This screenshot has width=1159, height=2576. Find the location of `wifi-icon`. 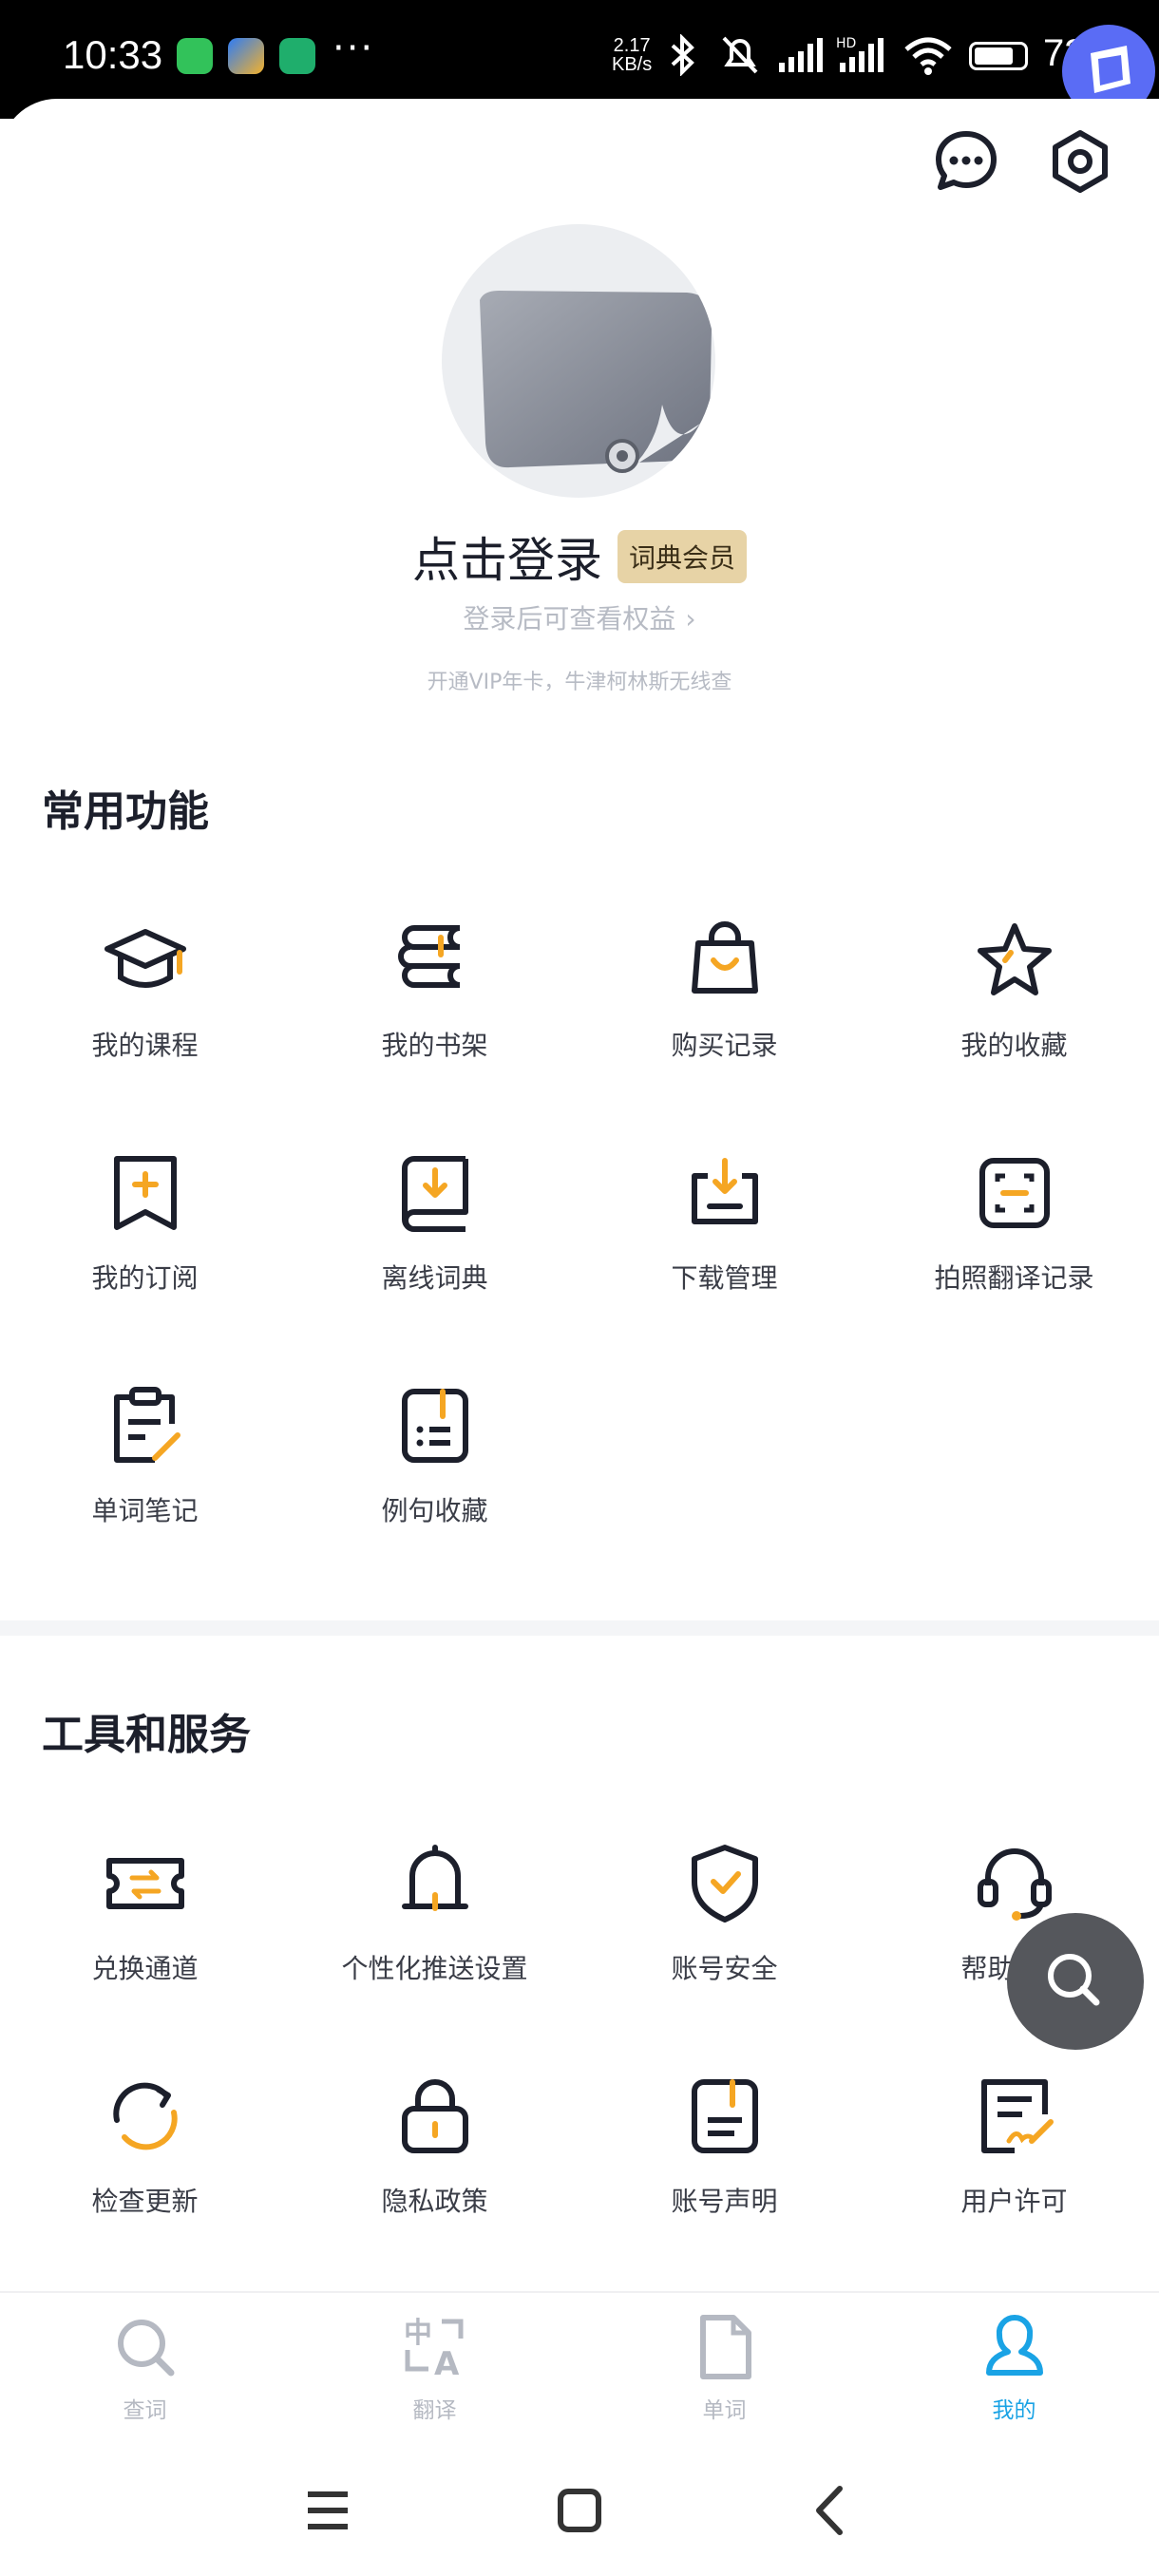

wifi-icon is located at coordinates (928, 56).